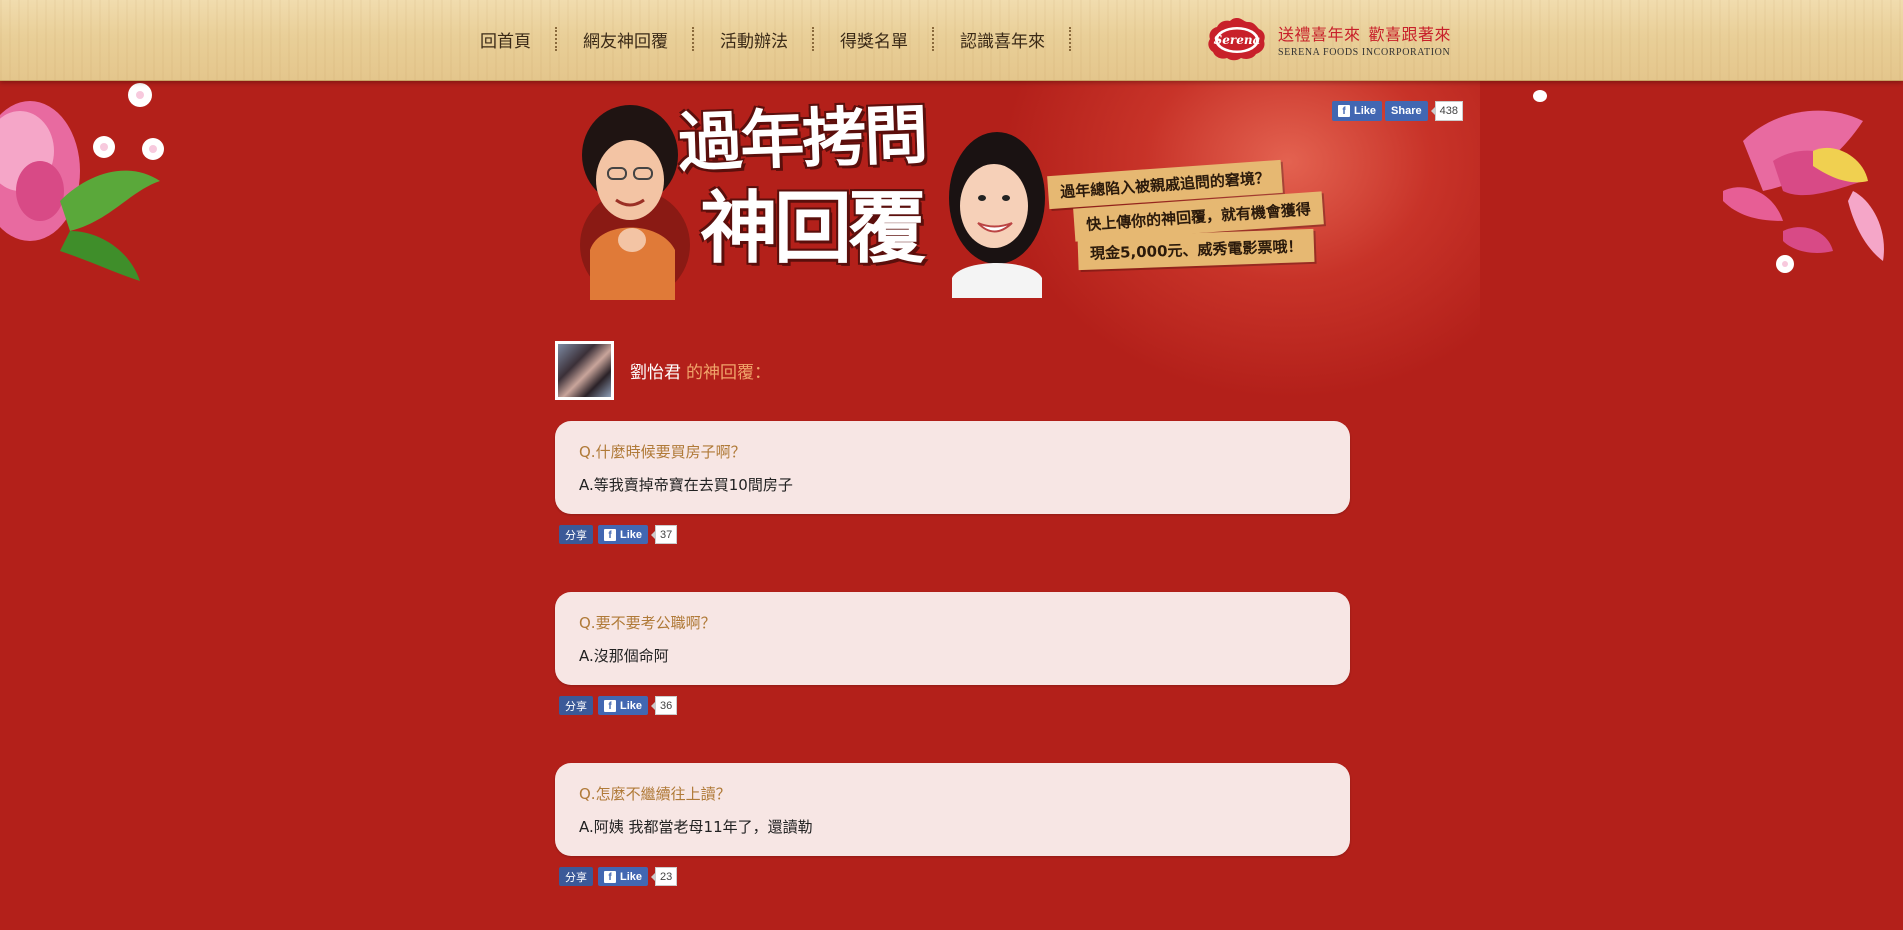 Image resolution: width=1903 pixels, height=930 pixels. What do you see at coordinates (1196, 249) in the screenshot?
I see `banner-tagline-3: 現金5,000元、威秀電影票哦！` at bounding box center [1196, 249].